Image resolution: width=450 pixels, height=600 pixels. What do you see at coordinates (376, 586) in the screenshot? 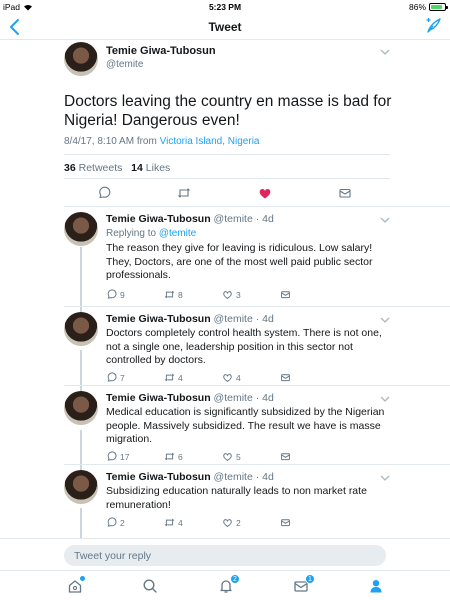
I see `tab-profile` at bounding box center [376, 586].